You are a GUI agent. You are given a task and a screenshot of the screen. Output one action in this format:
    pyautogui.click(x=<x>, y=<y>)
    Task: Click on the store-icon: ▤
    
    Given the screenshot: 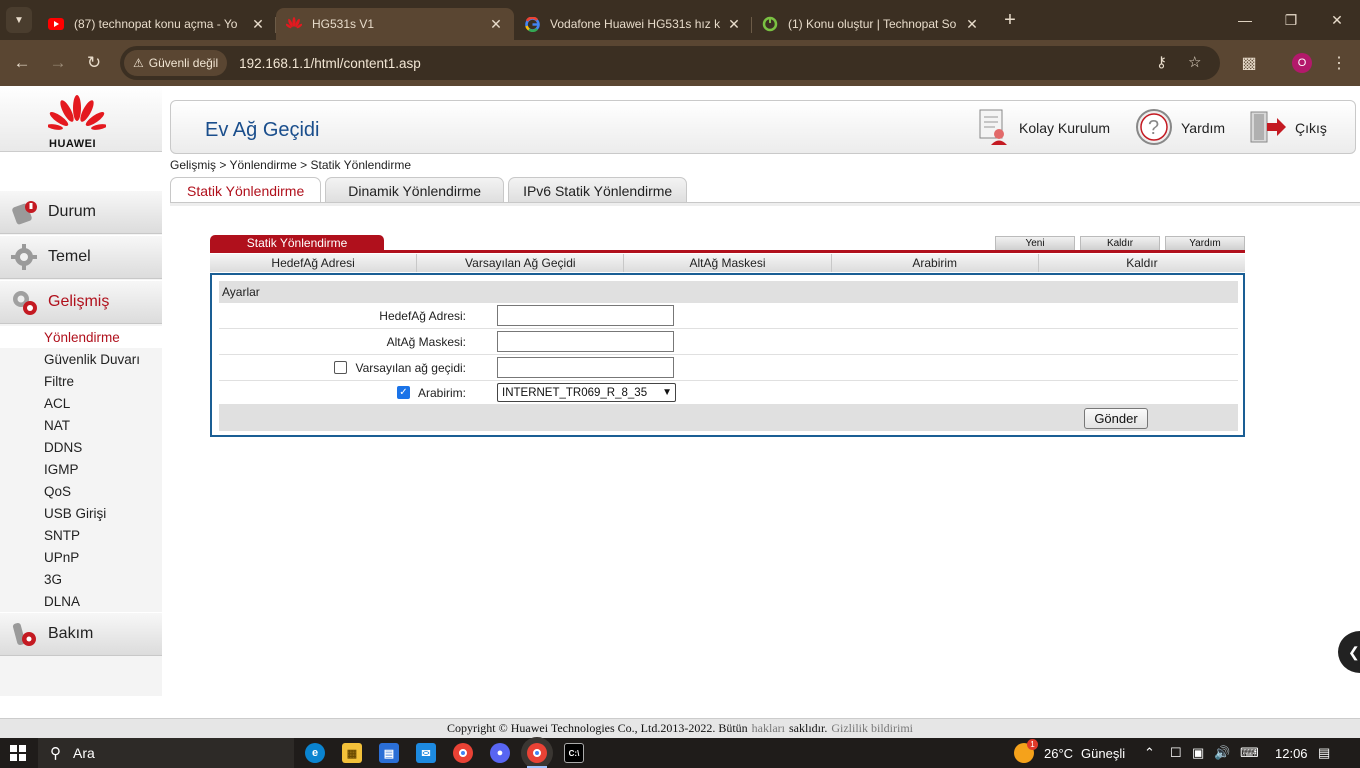 What is the action you would take?
    pyautogui.click(x=389, y=753)
    